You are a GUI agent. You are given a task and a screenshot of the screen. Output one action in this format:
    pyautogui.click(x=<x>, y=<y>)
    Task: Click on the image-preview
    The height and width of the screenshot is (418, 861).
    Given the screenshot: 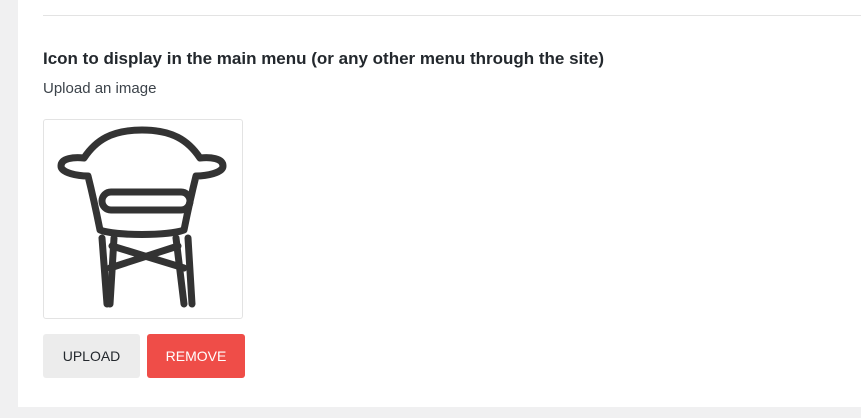 What is the action you would take?
    pyautogui.click(x=143, y=219)
    